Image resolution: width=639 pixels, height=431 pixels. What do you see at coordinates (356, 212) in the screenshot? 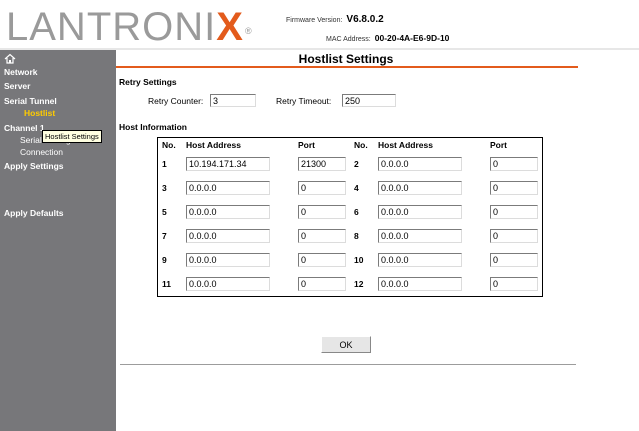
I see `host-no: 6` at bounding box center [356, 212].